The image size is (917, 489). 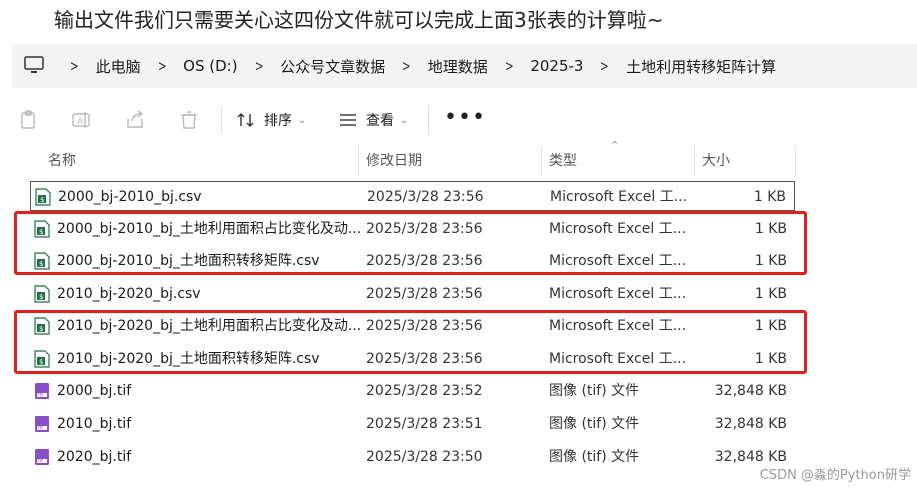 I want to click on breadcrumb-item-articles-data: 公众号文章数据, so click(x=332, y=66).